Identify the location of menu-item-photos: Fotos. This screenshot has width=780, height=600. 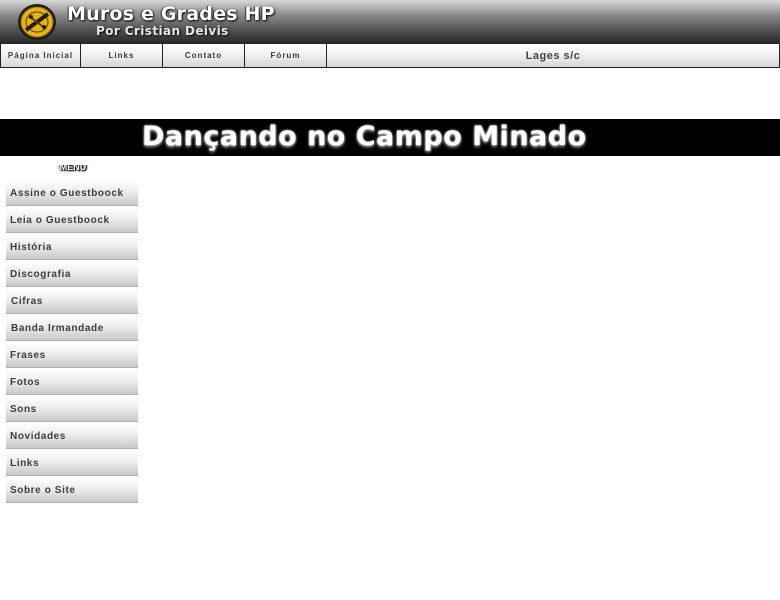
(72, 382).